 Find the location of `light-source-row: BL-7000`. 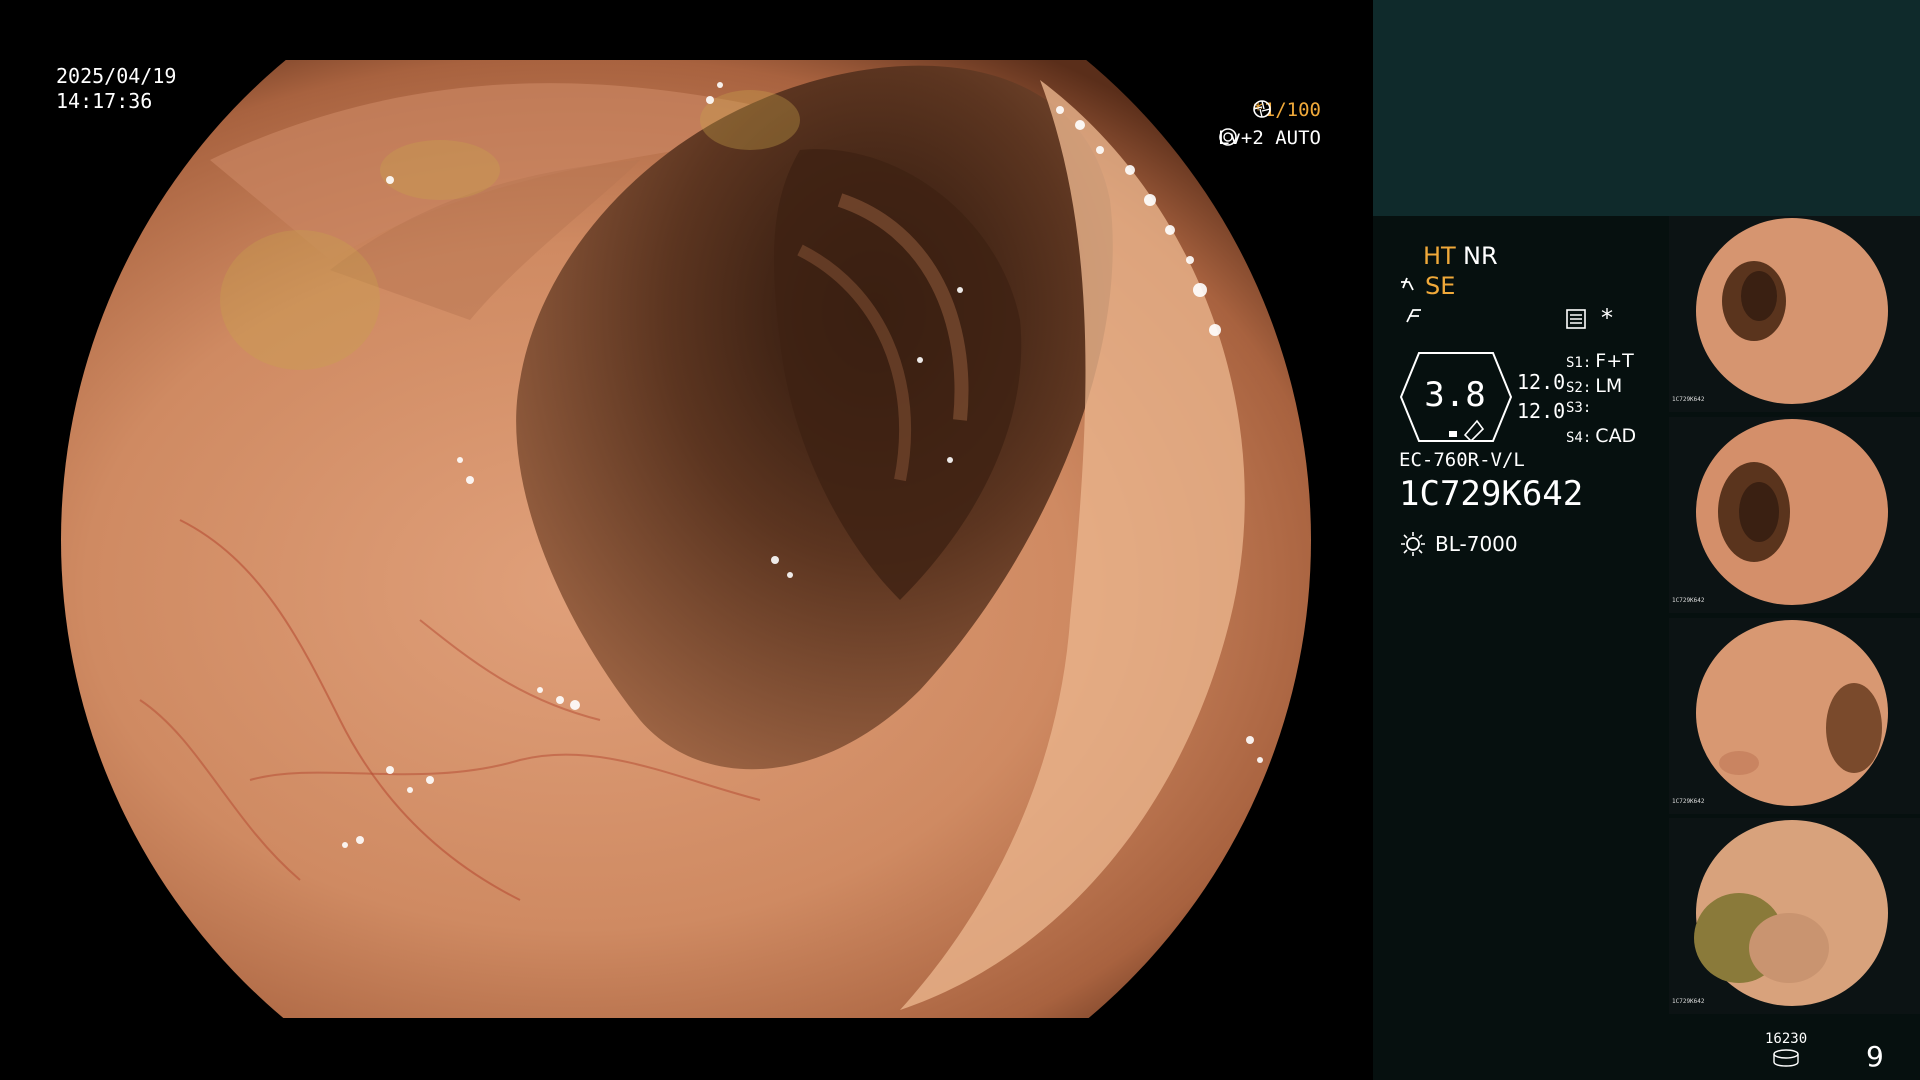

light-source-row: BL-7000 is located at coordinates (1458, 544).